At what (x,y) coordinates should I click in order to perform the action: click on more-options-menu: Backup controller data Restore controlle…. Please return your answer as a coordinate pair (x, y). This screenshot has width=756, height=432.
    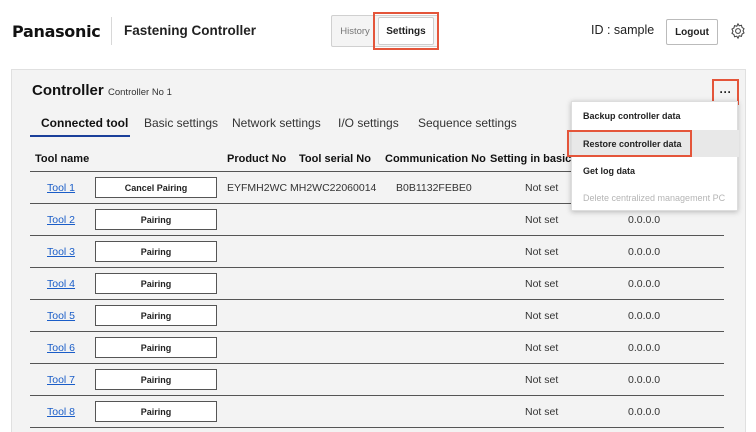
    Looking at the image, I should click on (655, 156).